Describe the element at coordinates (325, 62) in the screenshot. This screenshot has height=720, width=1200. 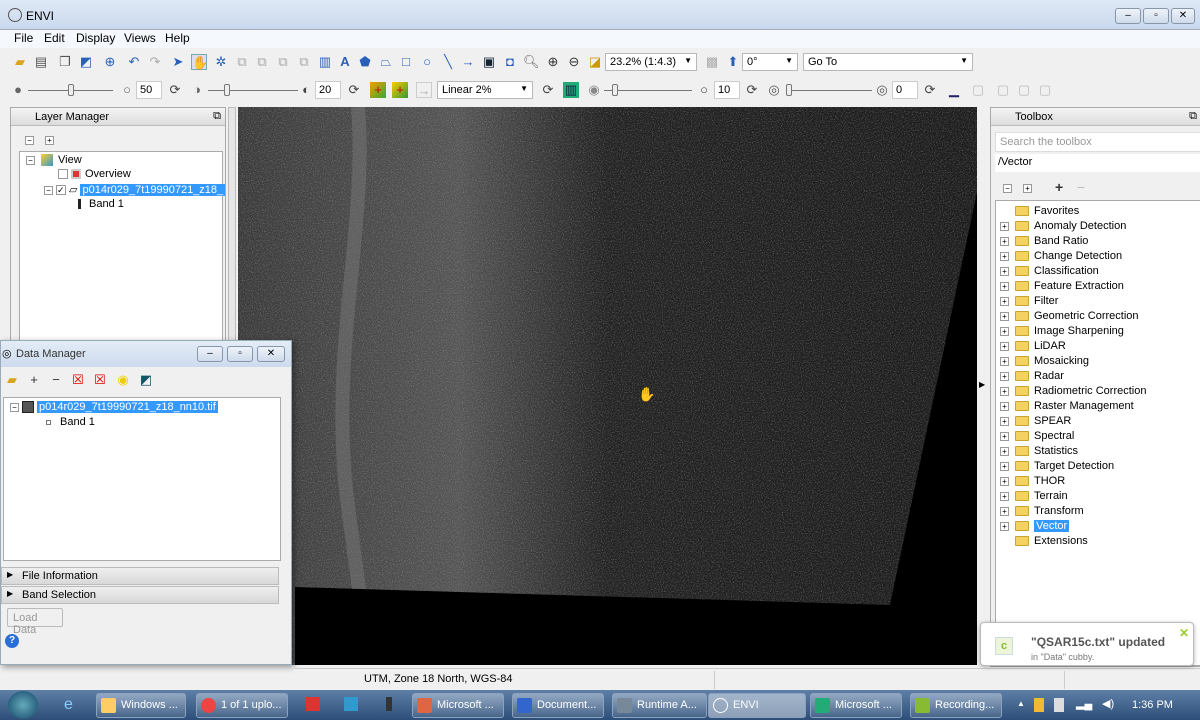
I see `grid-icon: ▥` at that location.